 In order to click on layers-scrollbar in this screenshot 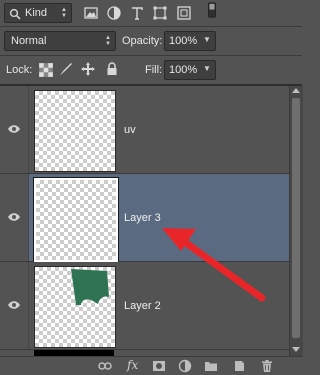, I will do `click(296, 221)`.